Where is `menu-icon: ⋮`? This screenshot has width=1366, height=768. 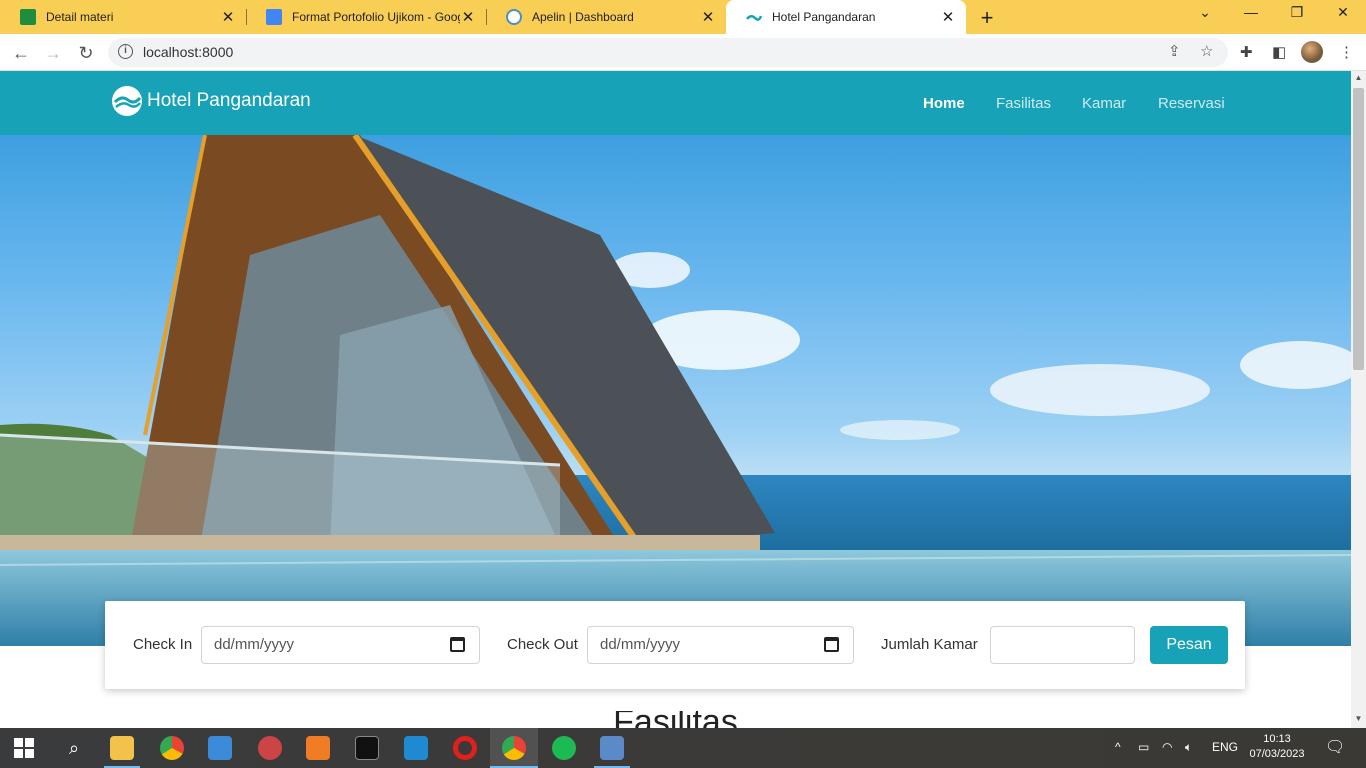
menu-icon: ⋮ is located at coordinates (1346, 52).